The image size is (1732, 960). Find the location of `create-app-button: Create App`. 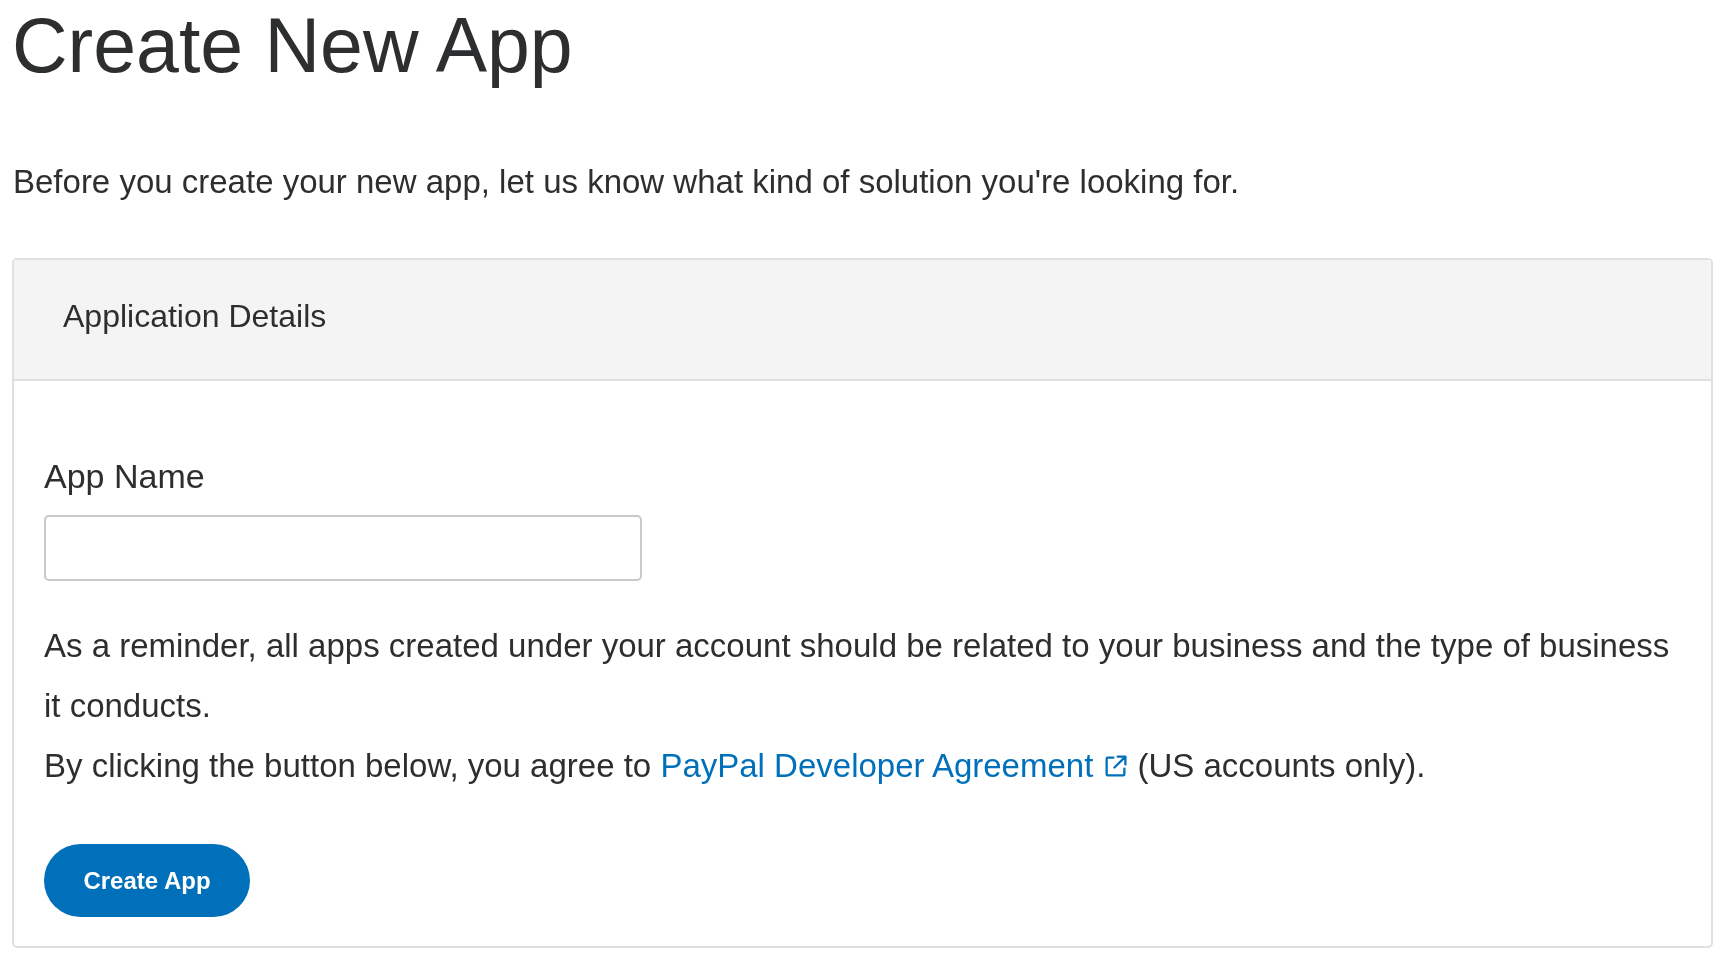

create-app-button: Create App is located at coordinates (147, 880).